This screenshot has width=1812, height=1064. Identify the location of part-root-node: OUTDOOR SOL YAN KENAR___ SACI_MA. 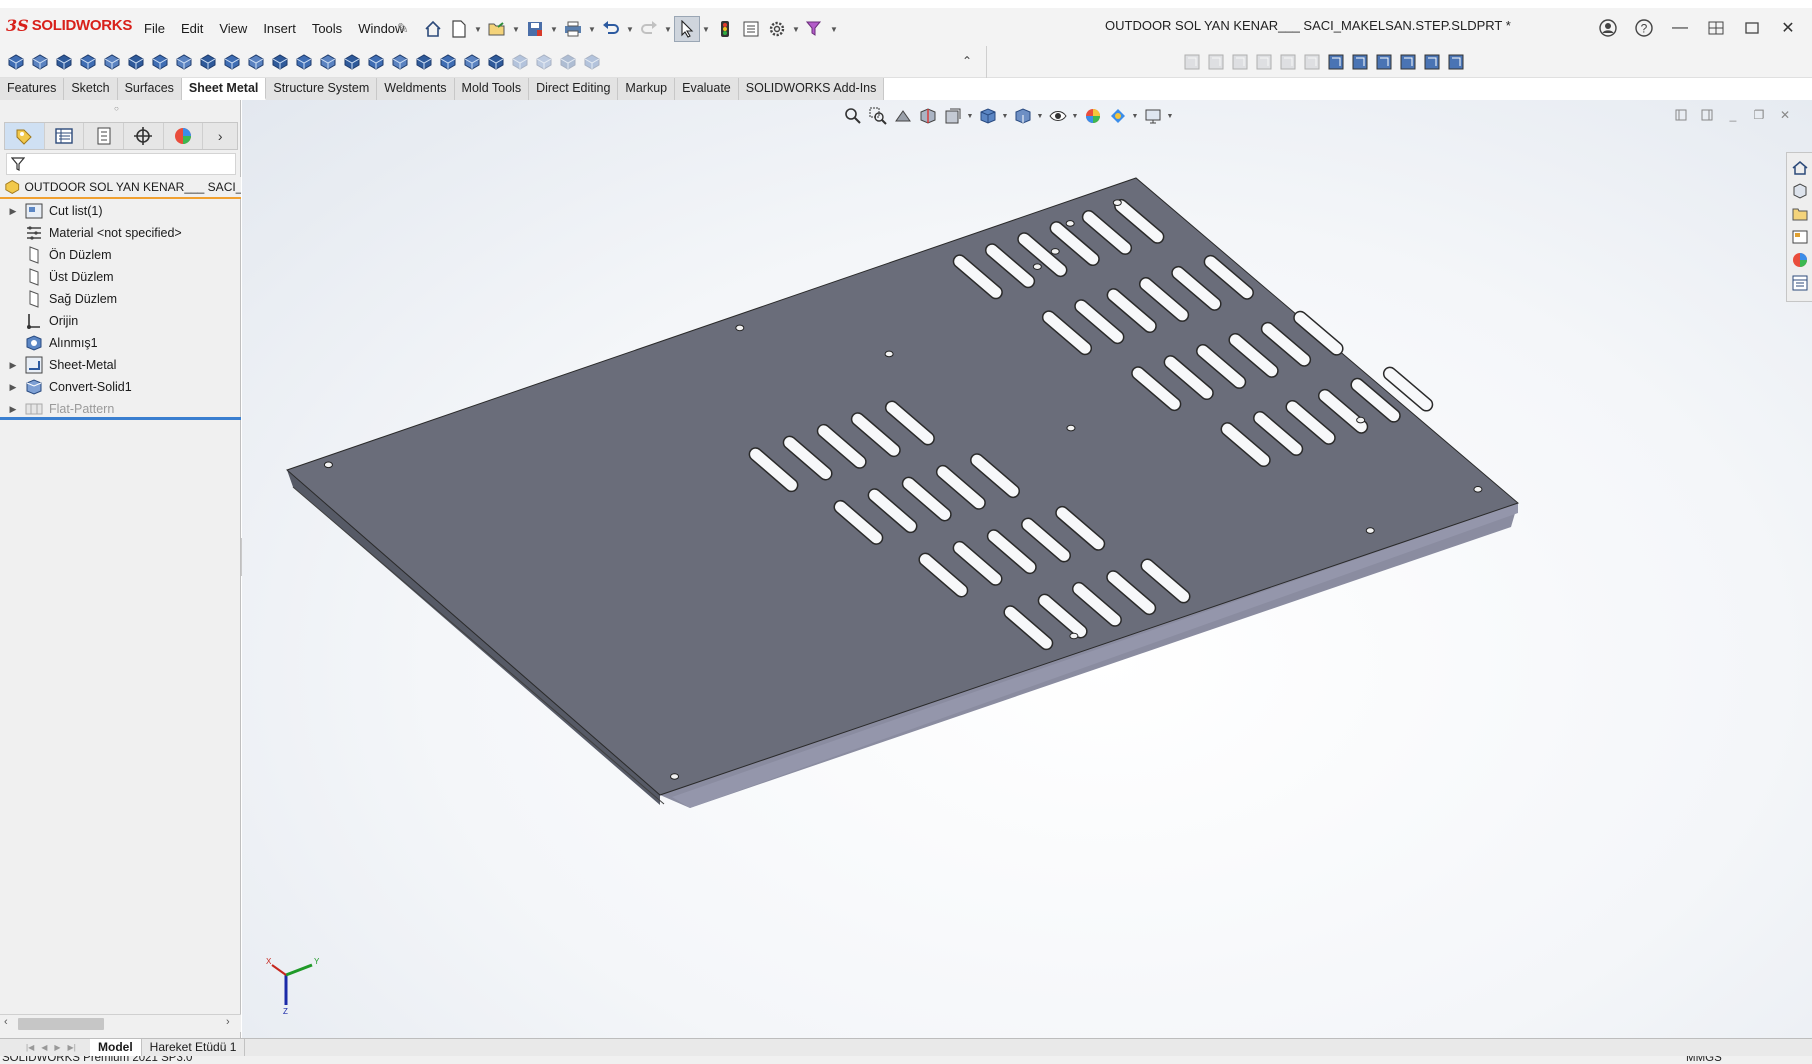
(120, 188).